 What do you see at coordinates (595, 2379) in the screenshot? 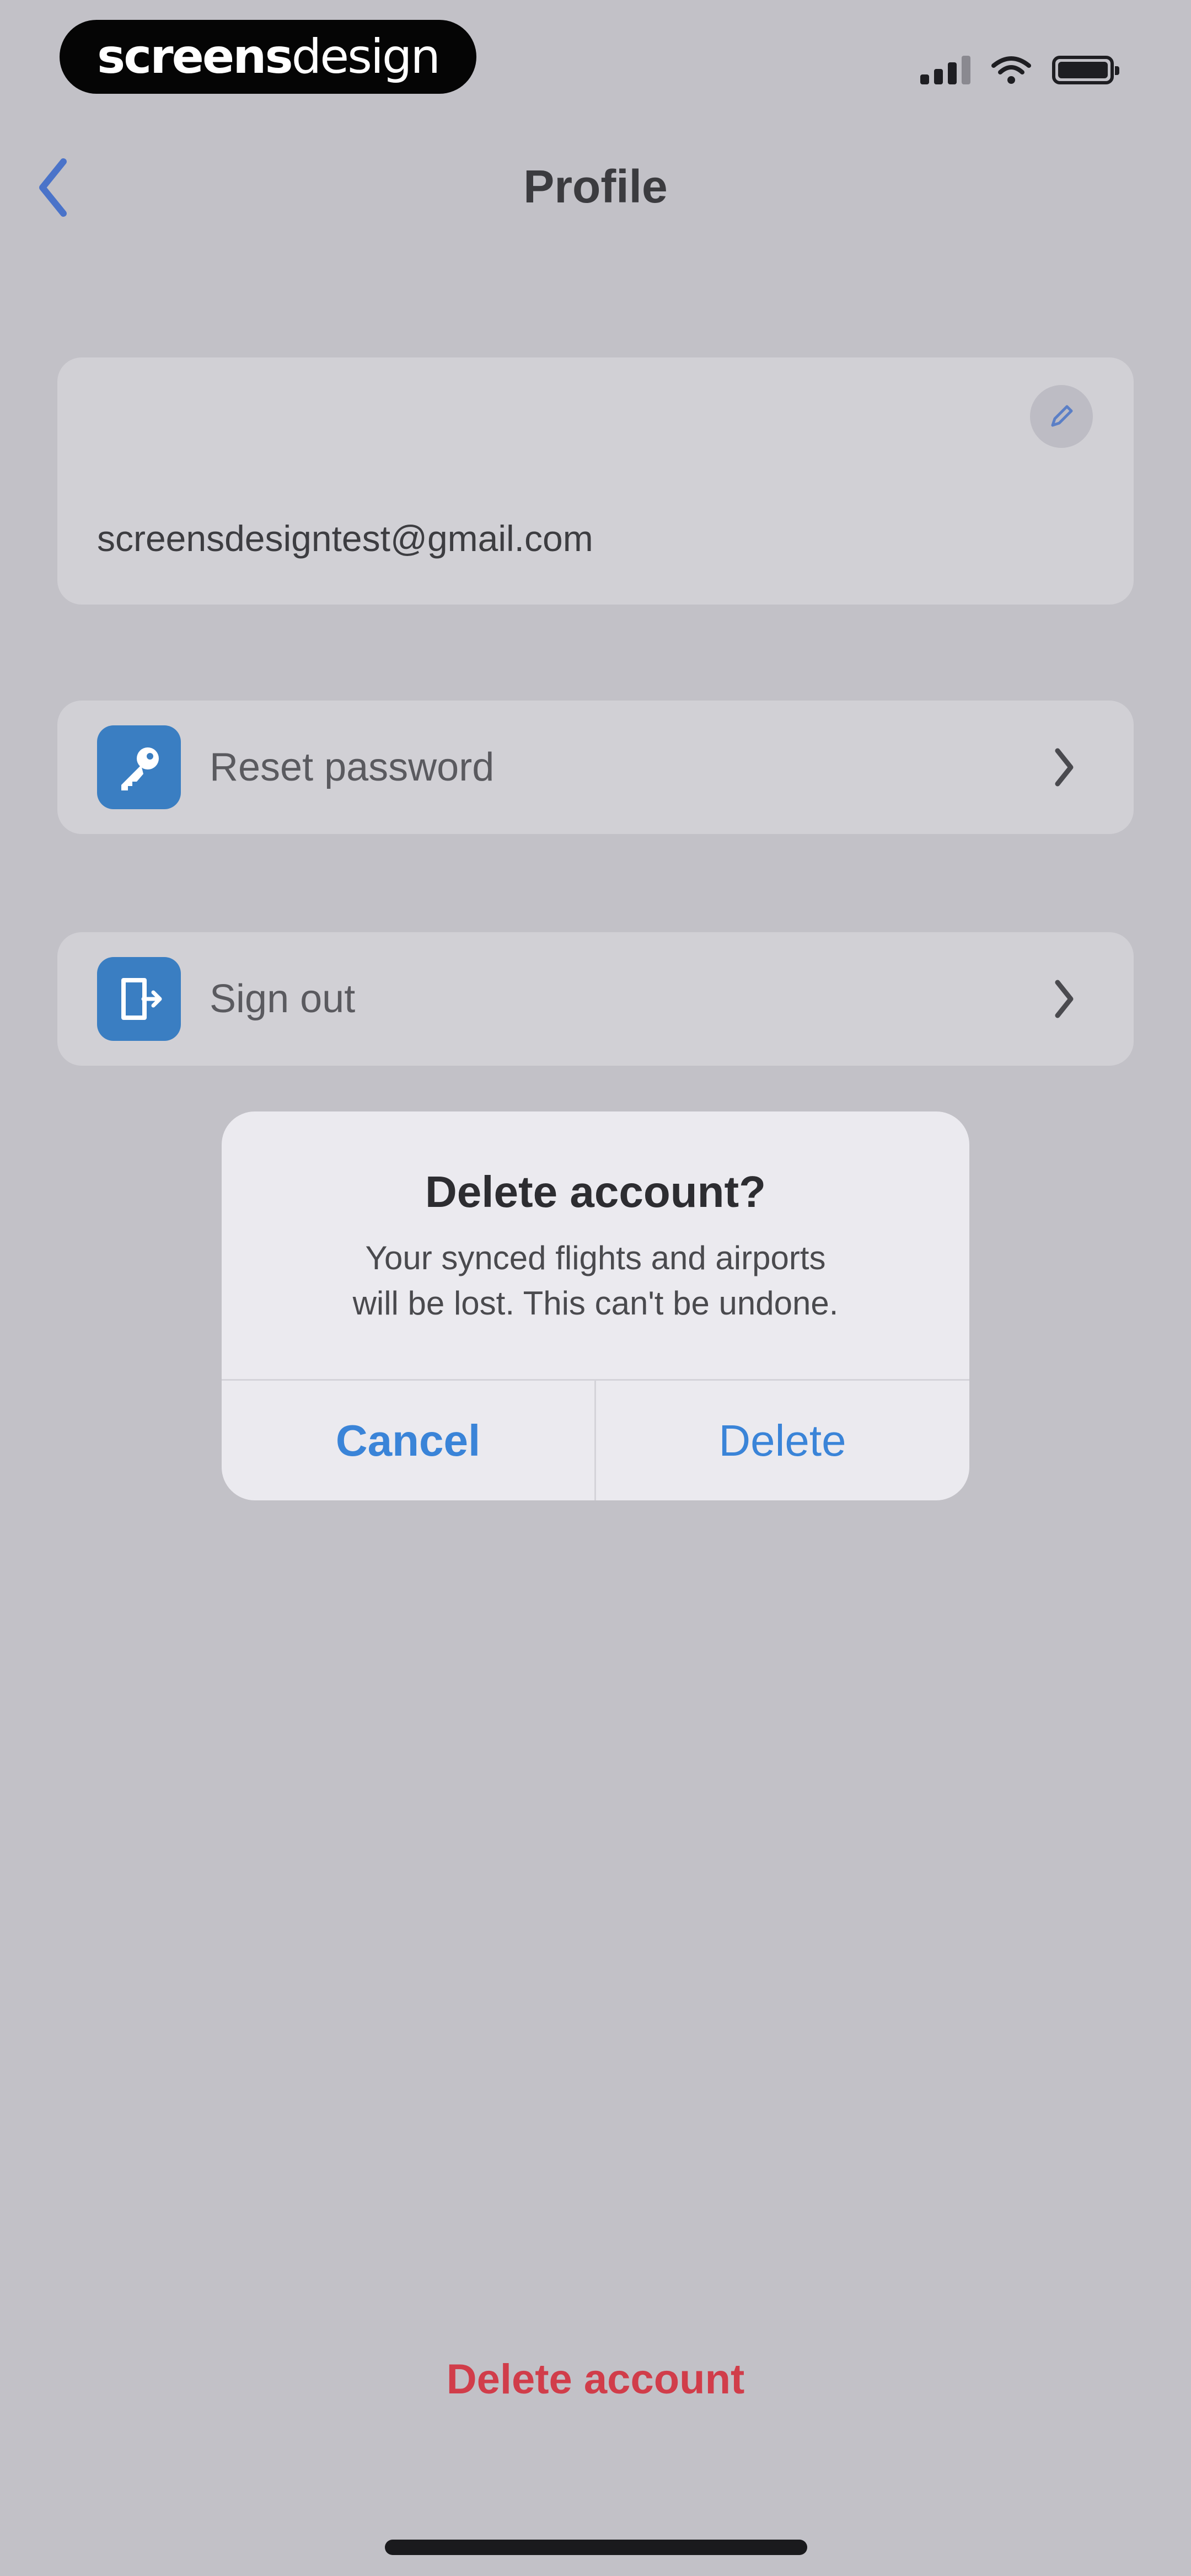
I see `delete-account-button: Delete account` at bounding box center [595, 2379].